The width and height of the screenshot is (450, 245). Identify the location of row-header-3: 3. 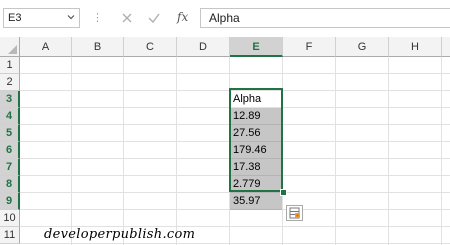
(10, 99).